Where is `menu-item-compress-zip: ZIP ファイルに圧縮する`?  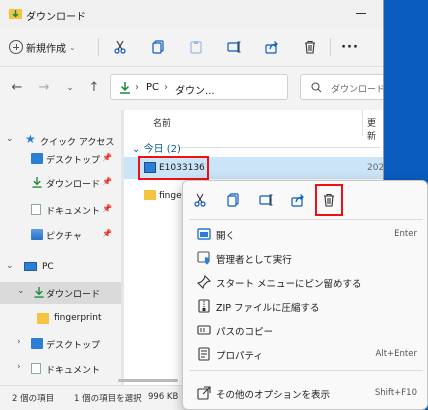
menu-item-compress-zip: ZIP ファイルに圧縮する is located at coordinates (305, 306).